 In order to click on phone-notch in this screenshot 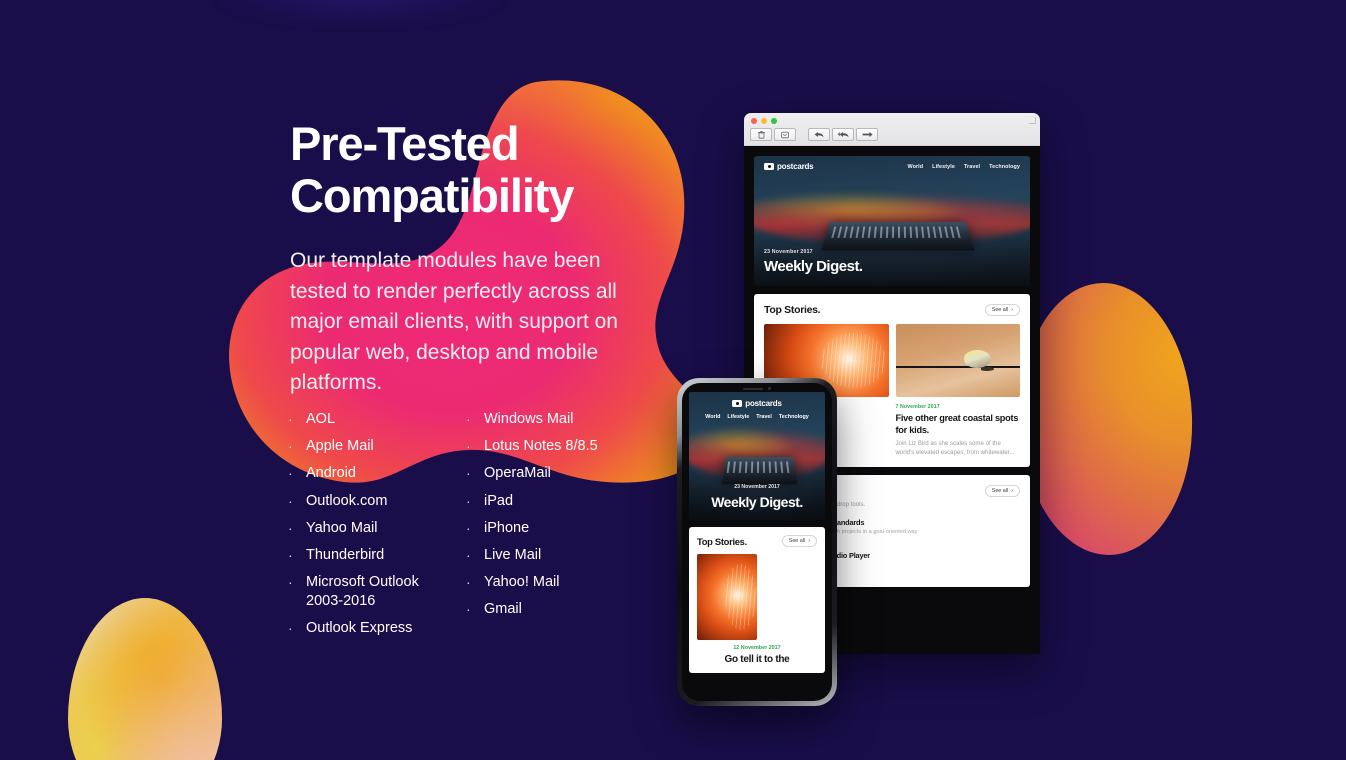, I will do `click(757, 388)`.